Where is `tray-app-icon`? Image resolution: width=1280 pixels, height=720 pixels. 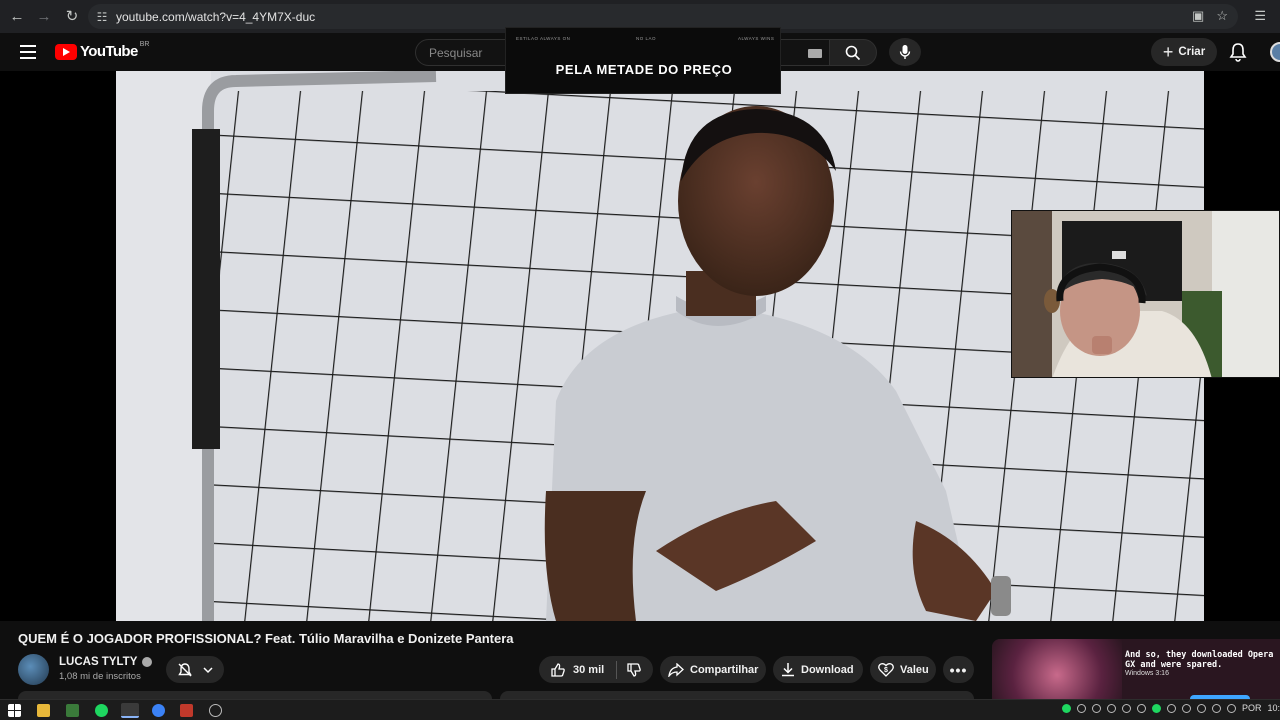 tray-app-icon is located at coordinates (1066, 708).